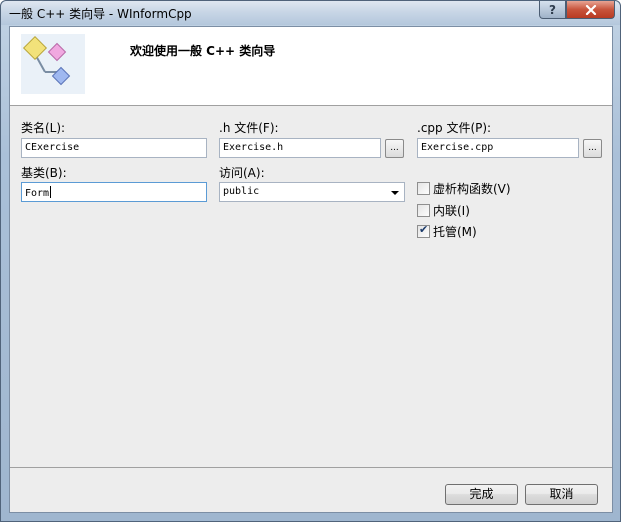  Describe the element at coordinates (395, 193) in the screenshot. I see `chevron-down-icon` at that location.